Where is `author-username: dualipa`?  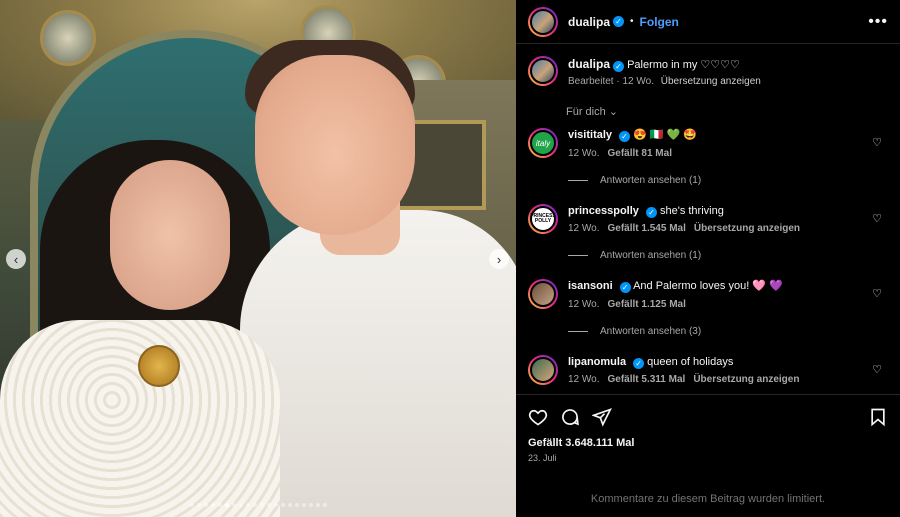 author-username: dualipa is located at coordinates (589, 22).